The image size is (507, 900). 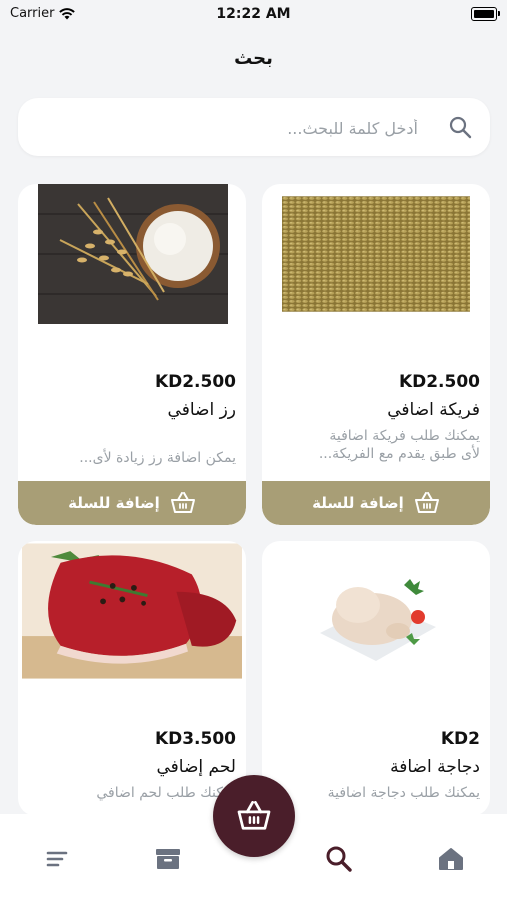 I want to click on product-description: يمكنك طلب لحم اضافي, so click(x=132, y=793).